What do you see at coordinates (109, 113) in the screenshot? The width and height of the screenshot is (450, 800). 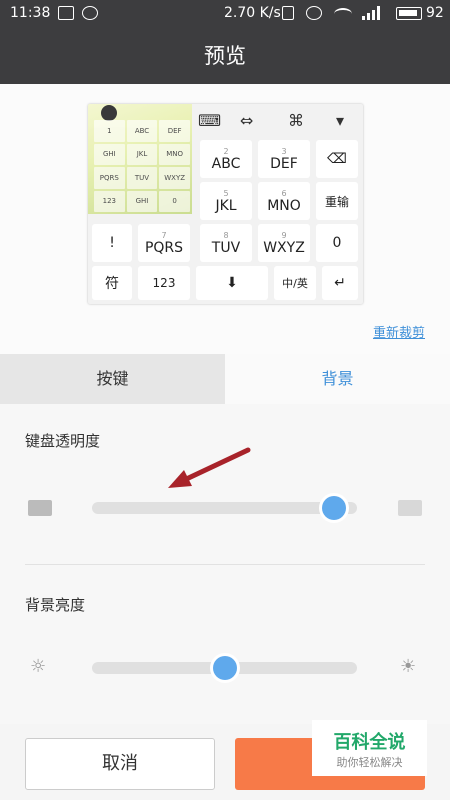 I see `sogou-logo-icon` at bounding box center [109, 113].